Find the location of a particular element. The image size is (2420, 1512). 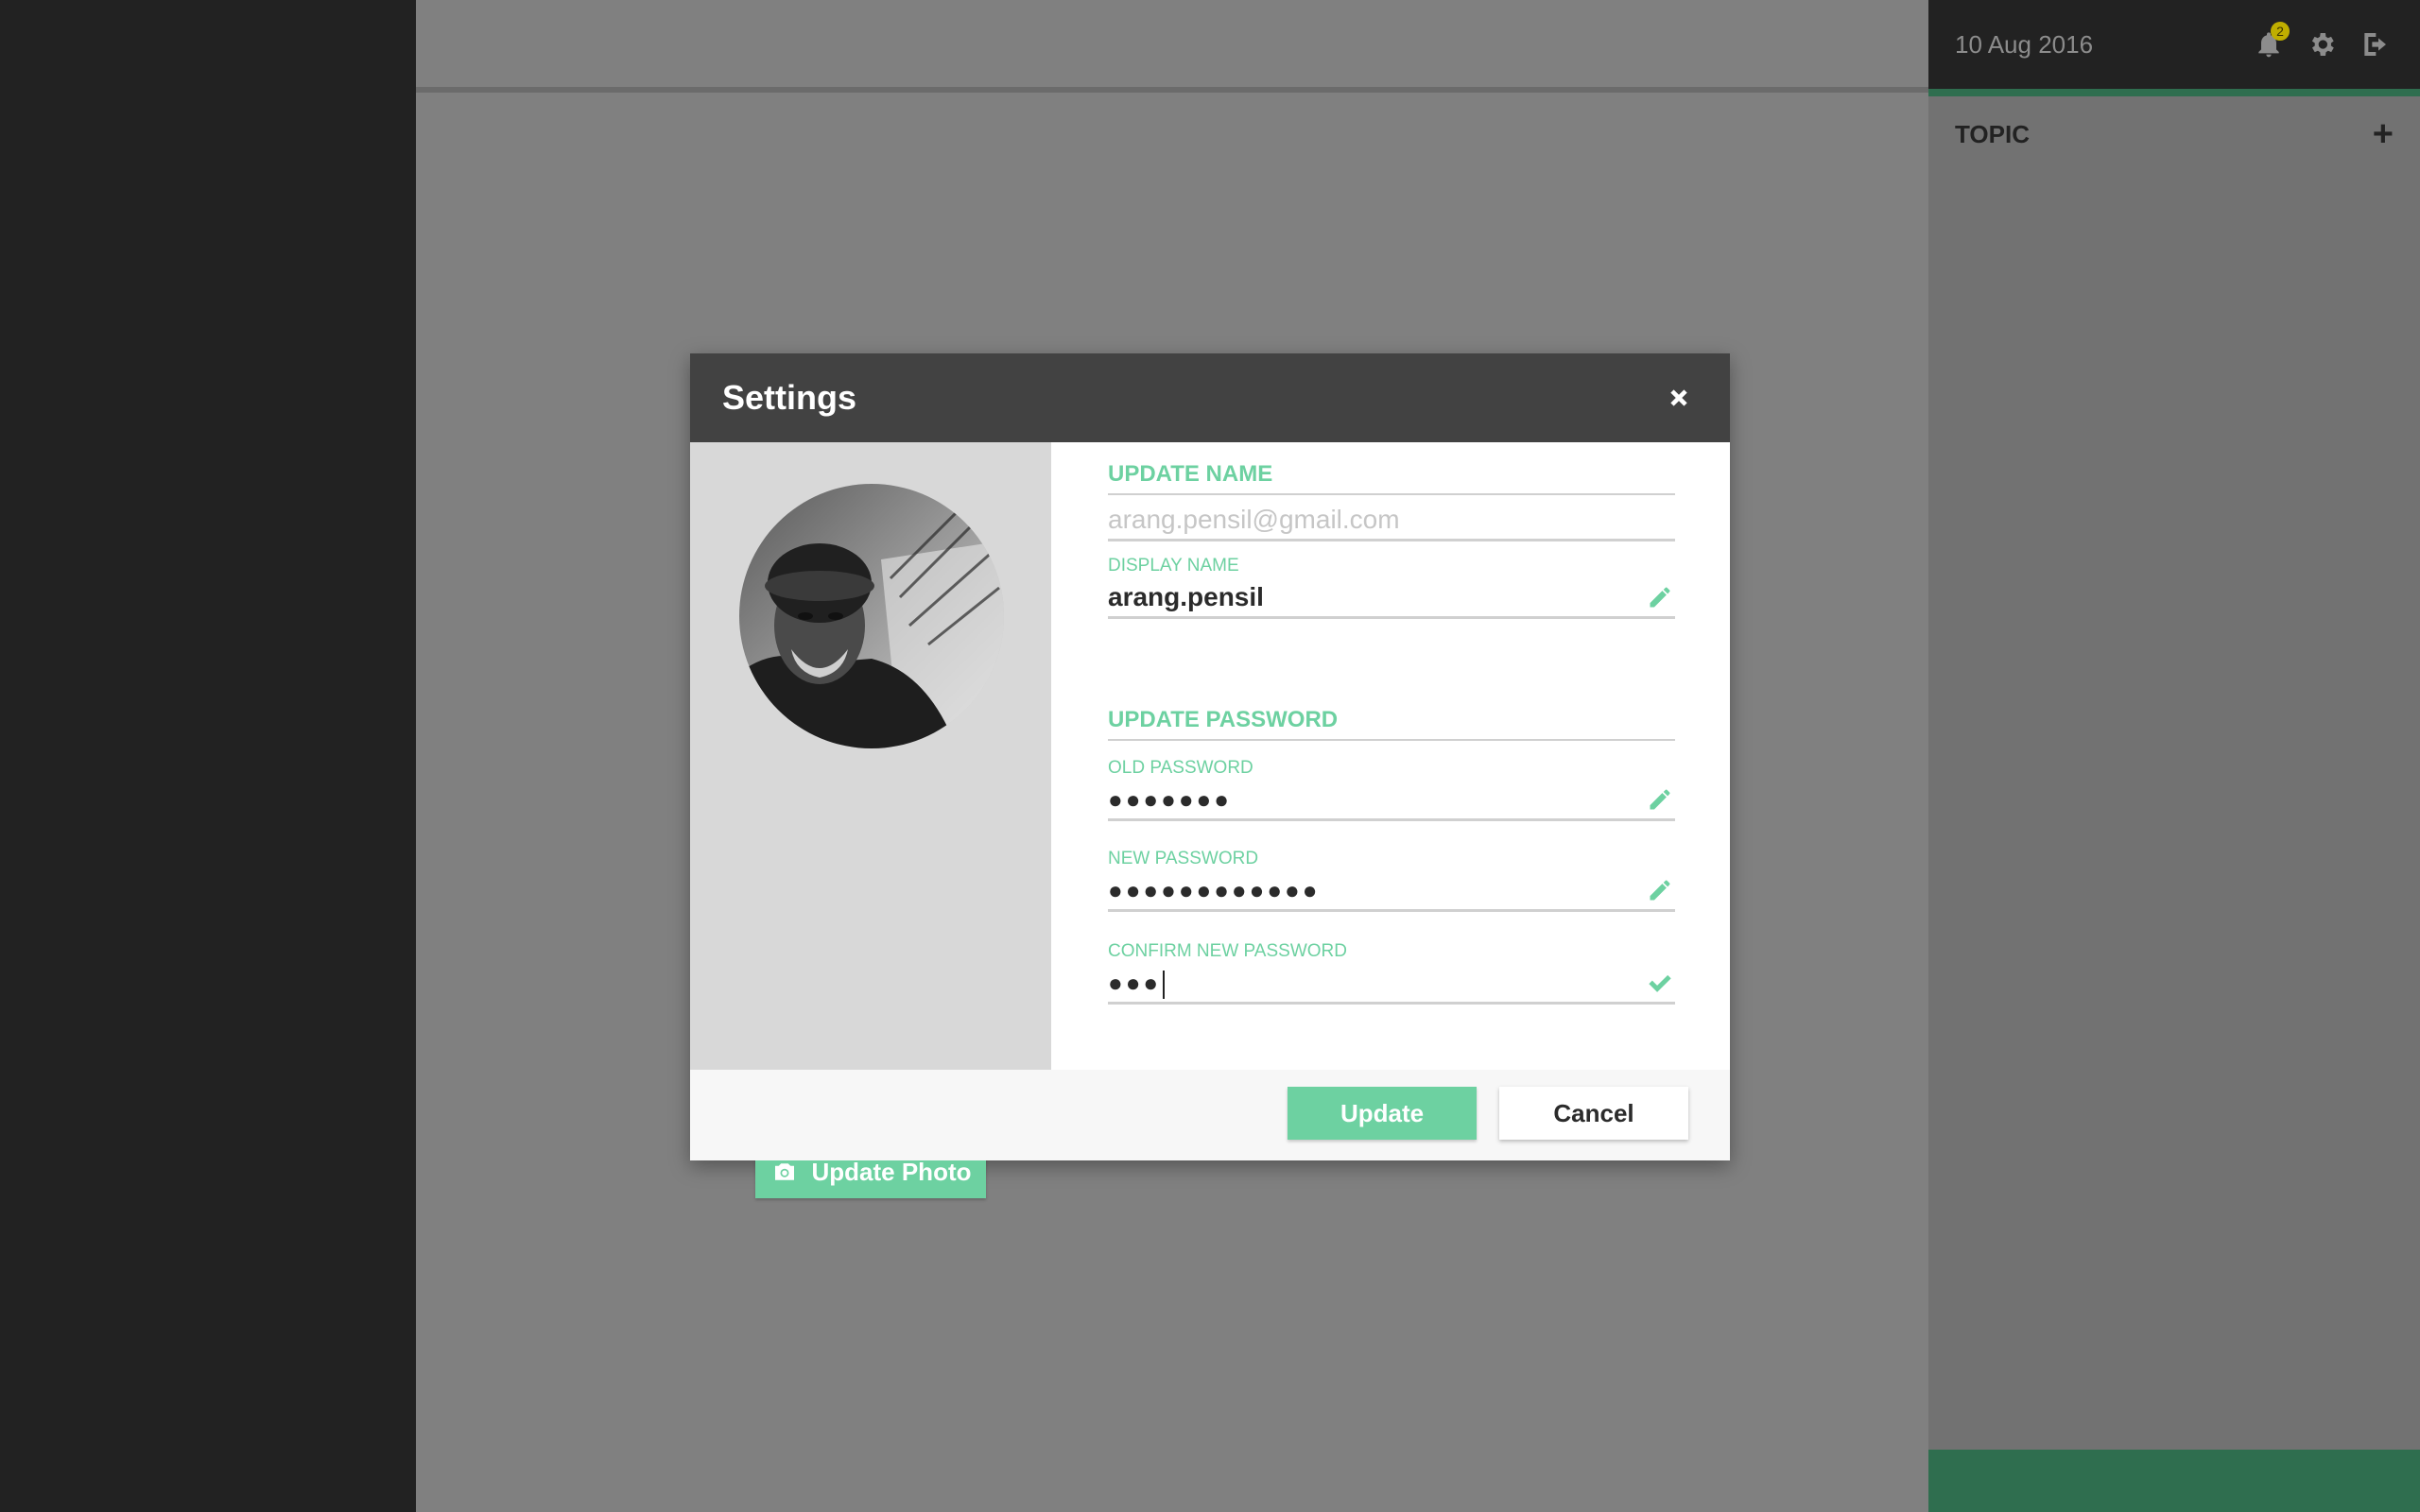

close-icon is located at coordinates (1679, 398).